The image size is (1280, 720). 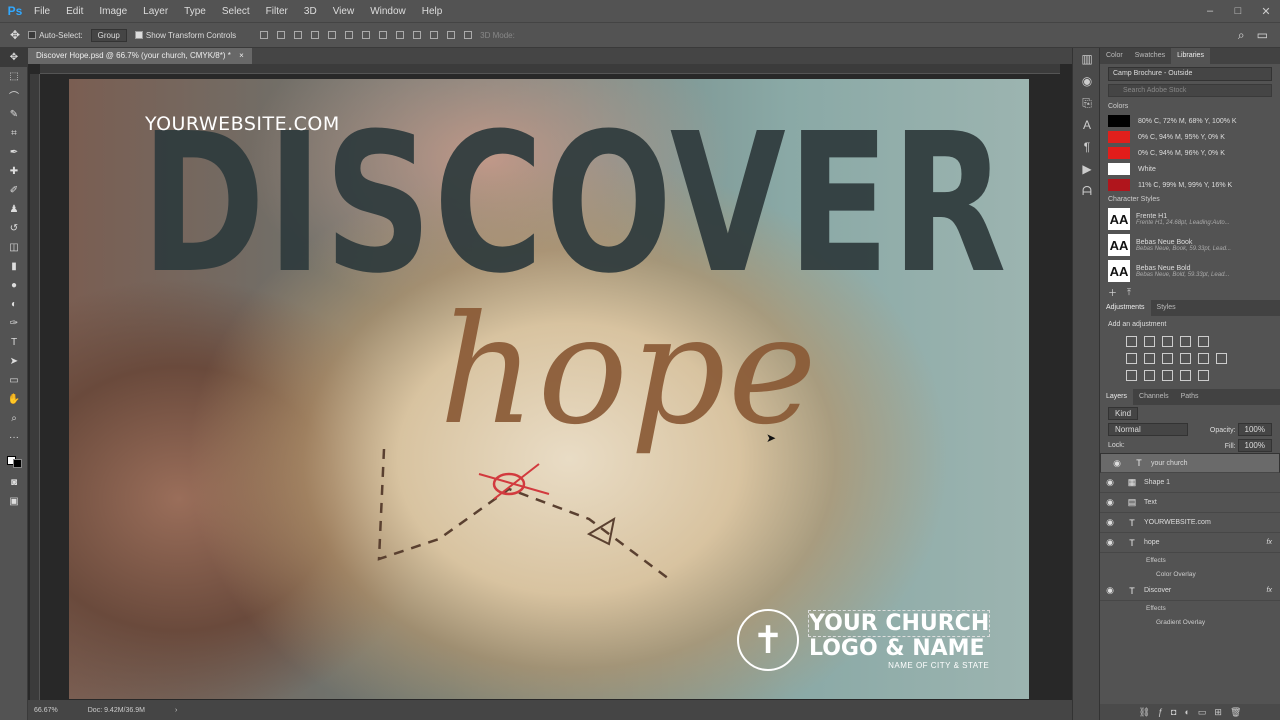 I want to click on menu-edit: Edit, so click(x=74, y=11).